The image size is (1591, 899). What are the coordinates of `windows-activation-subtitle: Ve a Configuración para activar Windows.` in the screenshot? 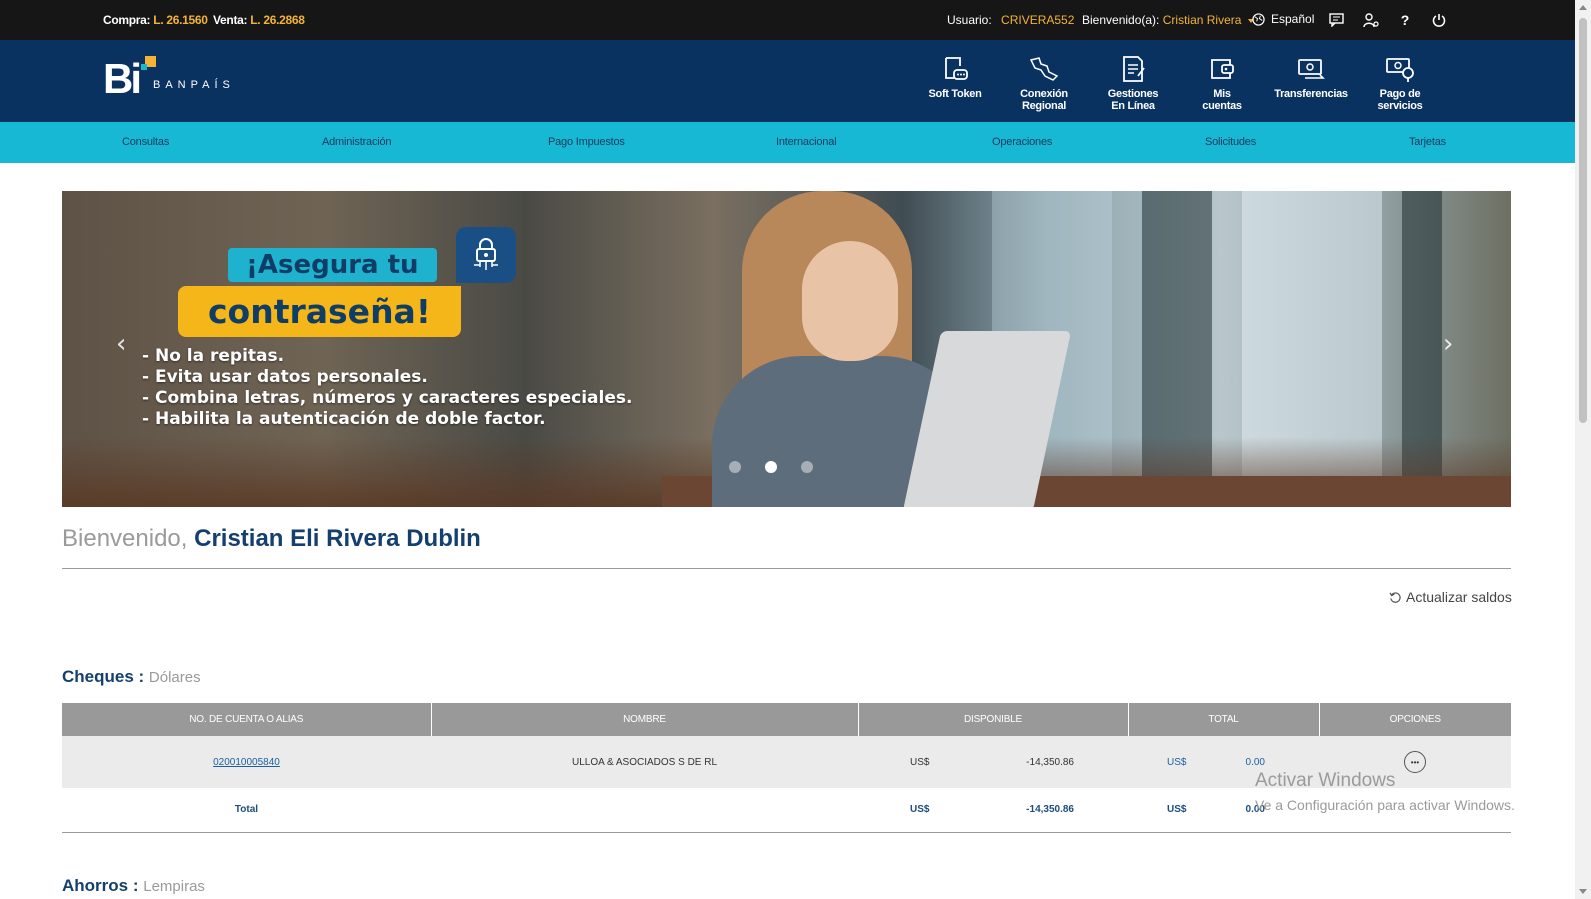 It's located at (1385, 805).